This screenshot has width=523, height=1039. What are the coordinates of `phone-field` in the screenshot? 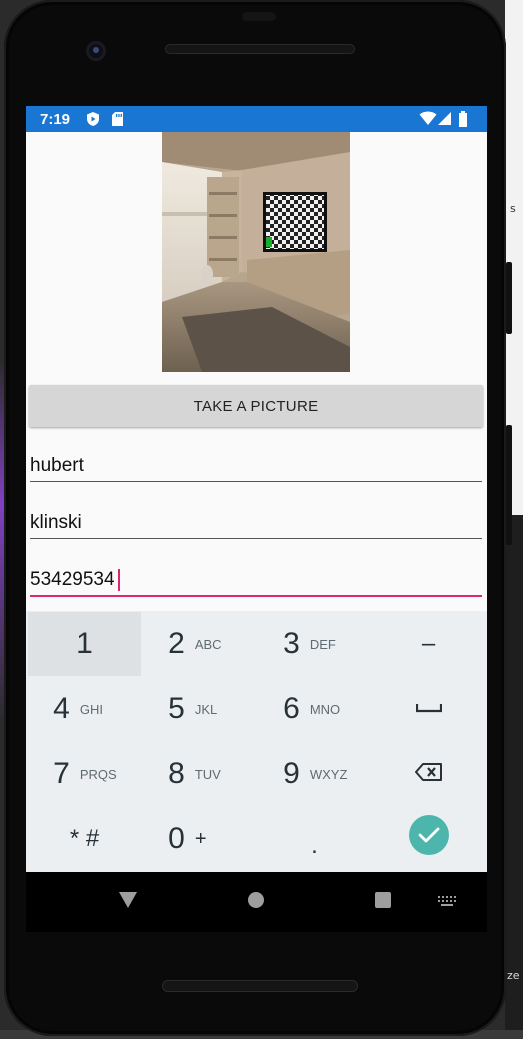 It's located at (256, 581).